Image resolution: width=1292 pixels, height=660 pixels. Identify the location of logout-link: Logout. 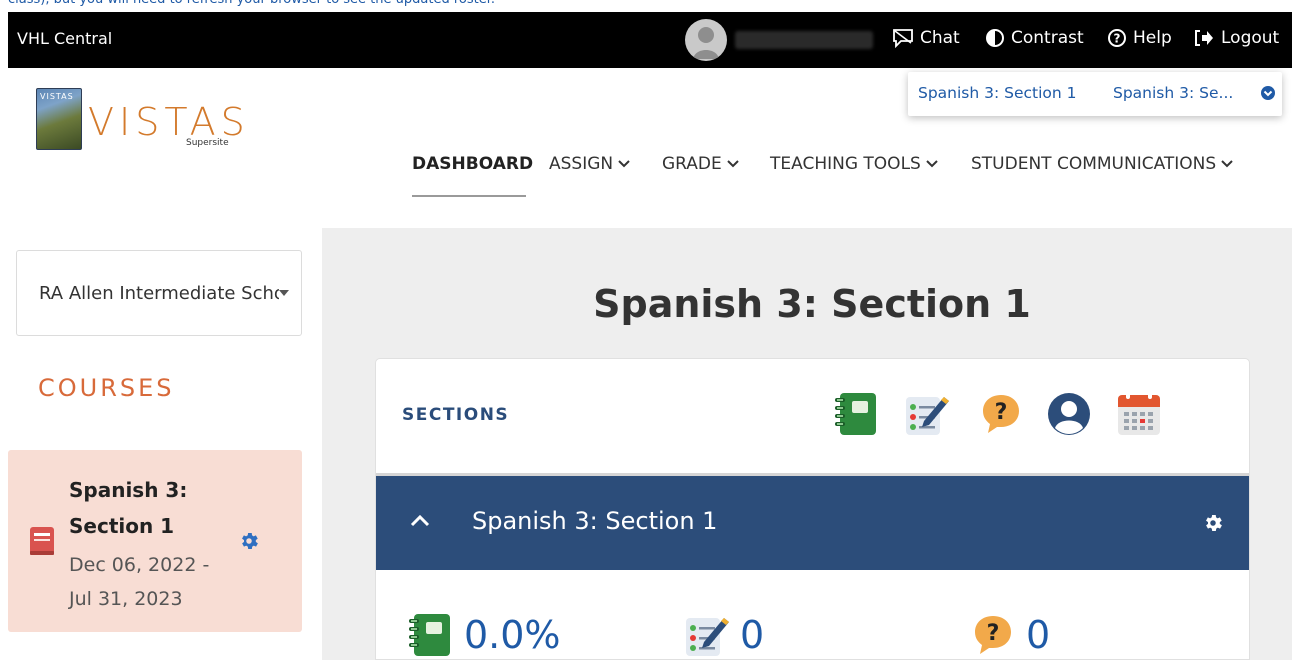
(1236, 38).